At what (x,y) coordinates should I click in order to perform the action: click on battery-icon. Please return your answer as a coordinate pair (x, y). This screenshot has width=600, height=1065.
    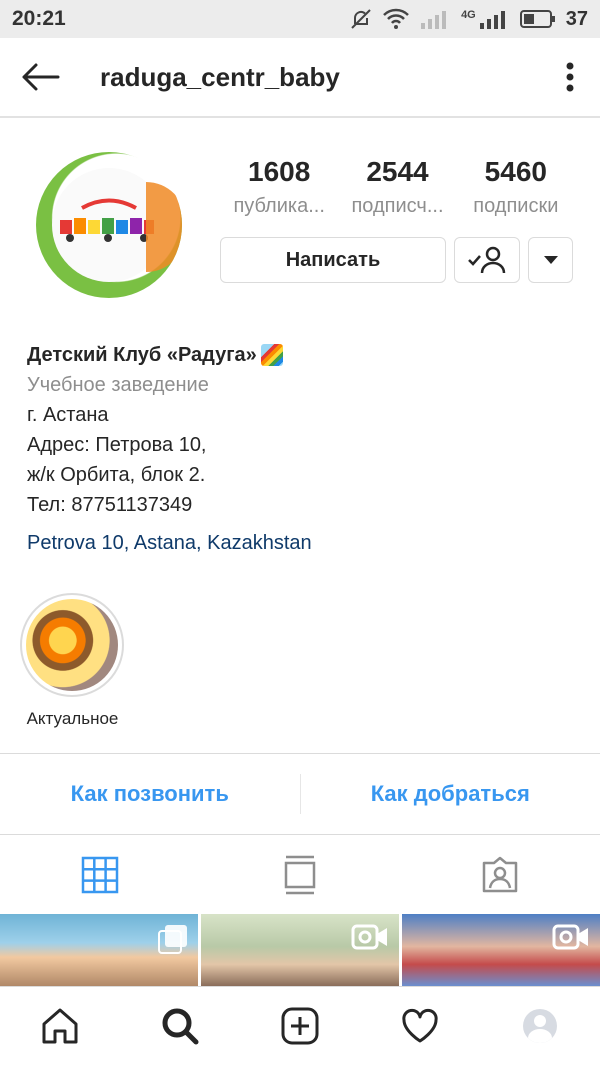
    Looking at the image, I should click on (537, 19).